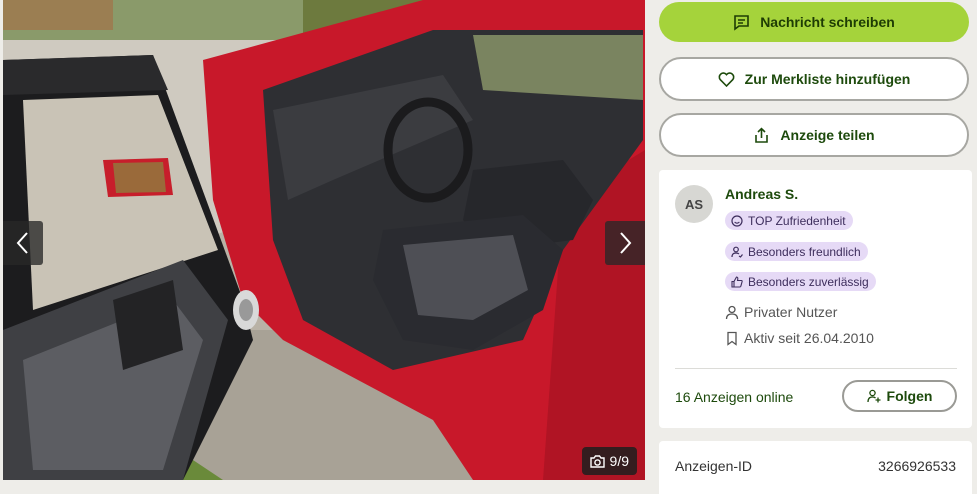  What do you see at coordinates (827, 22) in the screenshot?
I see `send-message-label: Nachricht schreiben` at bounding box center [827, 22].